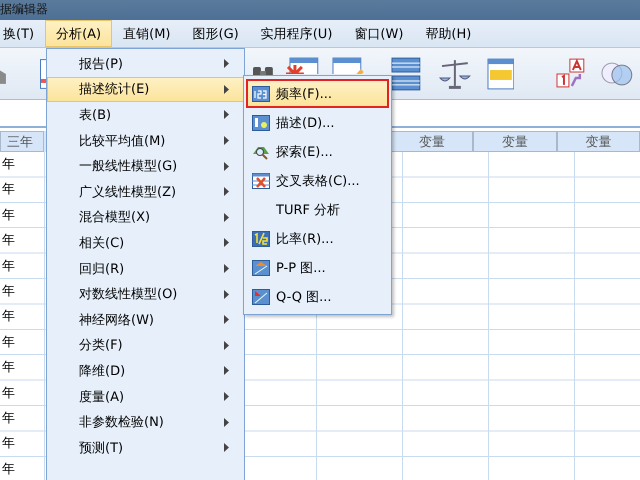  Describe the element at coordinates (145, 269) in the screenshot. I see `menu-item: 回归(R)` at that location.